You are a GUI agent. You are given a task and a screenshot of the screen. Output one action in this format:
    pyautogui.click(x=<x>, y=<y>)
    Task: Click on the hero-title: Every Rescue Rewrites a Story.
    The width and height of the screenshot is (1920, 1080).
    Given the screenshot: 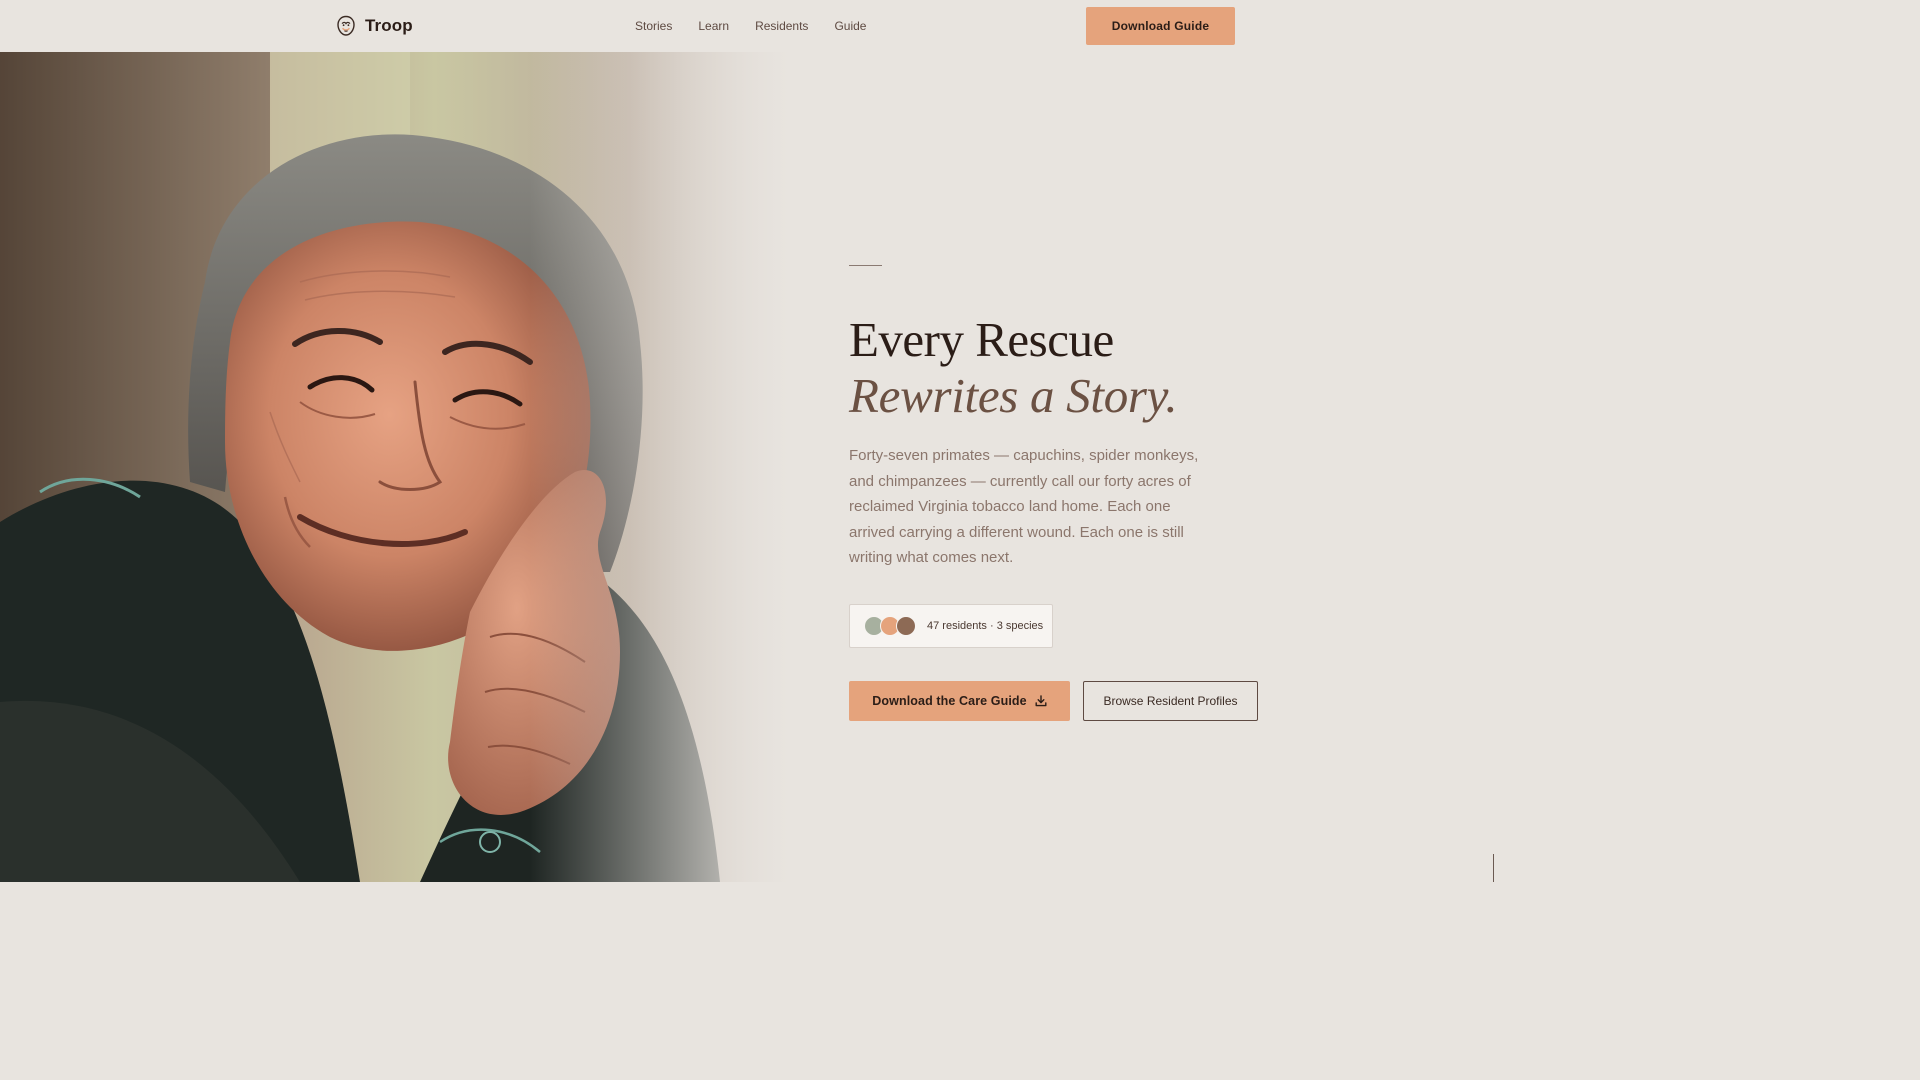 What is the action you would take?
    pyautogui.click(x=1089, y=368)
    